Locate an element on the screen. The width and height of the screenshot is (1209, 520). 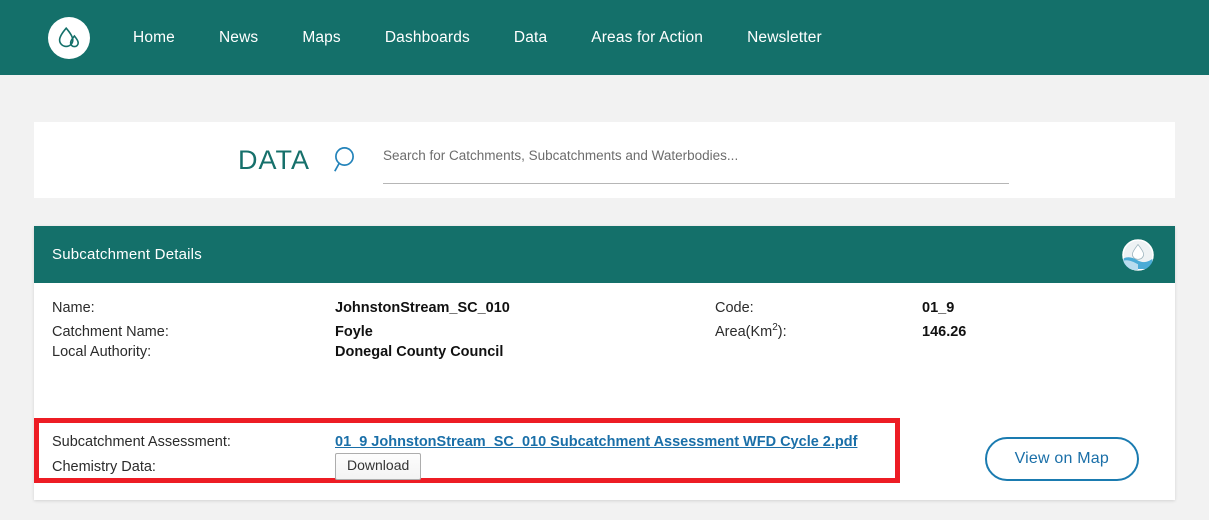
field-label-area: Area(Km2): is located at coordinates (818, 331).